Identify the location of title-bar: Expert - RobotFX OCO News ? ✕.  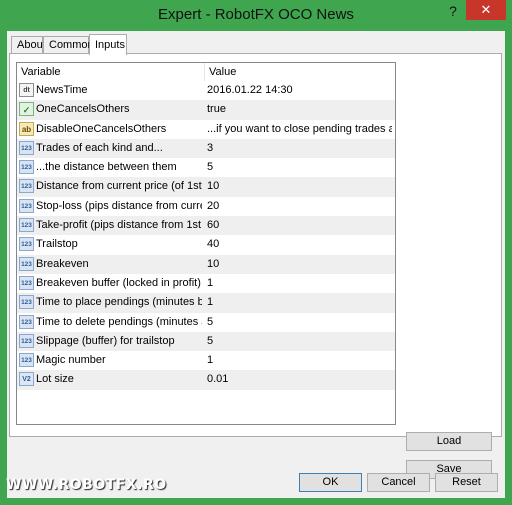
(256, 15).